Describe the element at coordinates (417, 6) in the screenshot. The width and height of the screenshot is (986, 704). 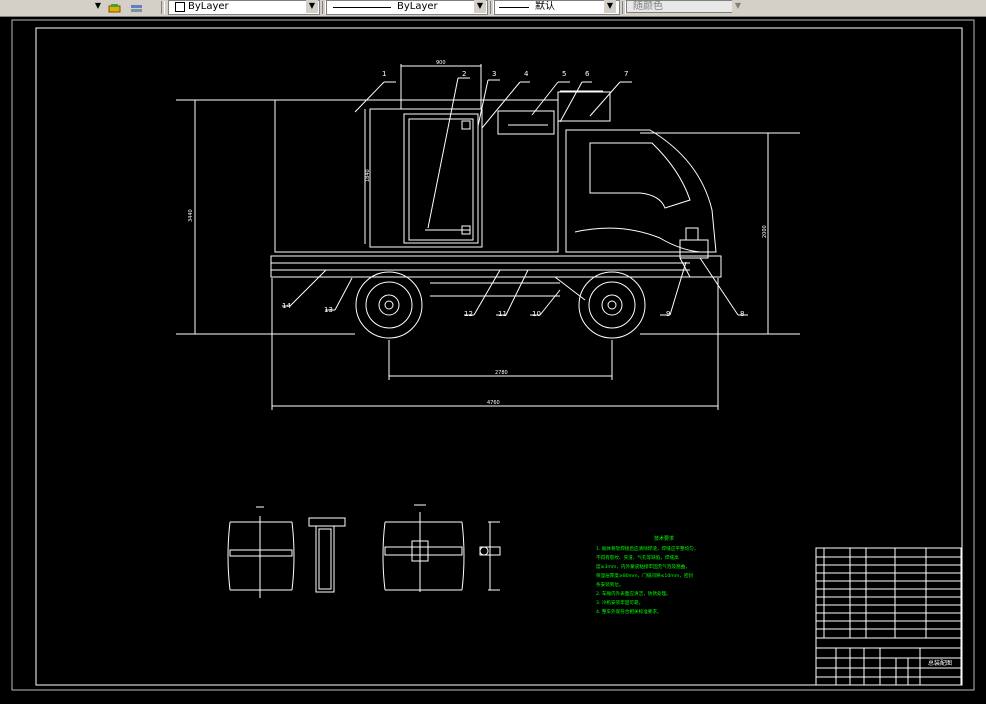
I see `linetype-value: ByLayer` at that location.